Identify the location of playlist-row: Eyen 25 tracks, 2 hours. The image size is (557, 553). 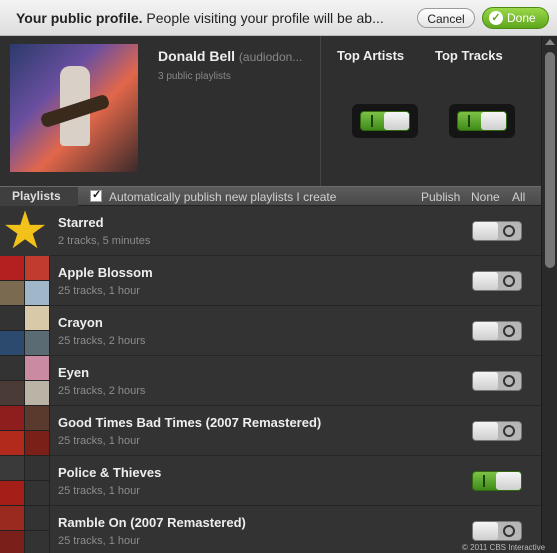
(270, 381).